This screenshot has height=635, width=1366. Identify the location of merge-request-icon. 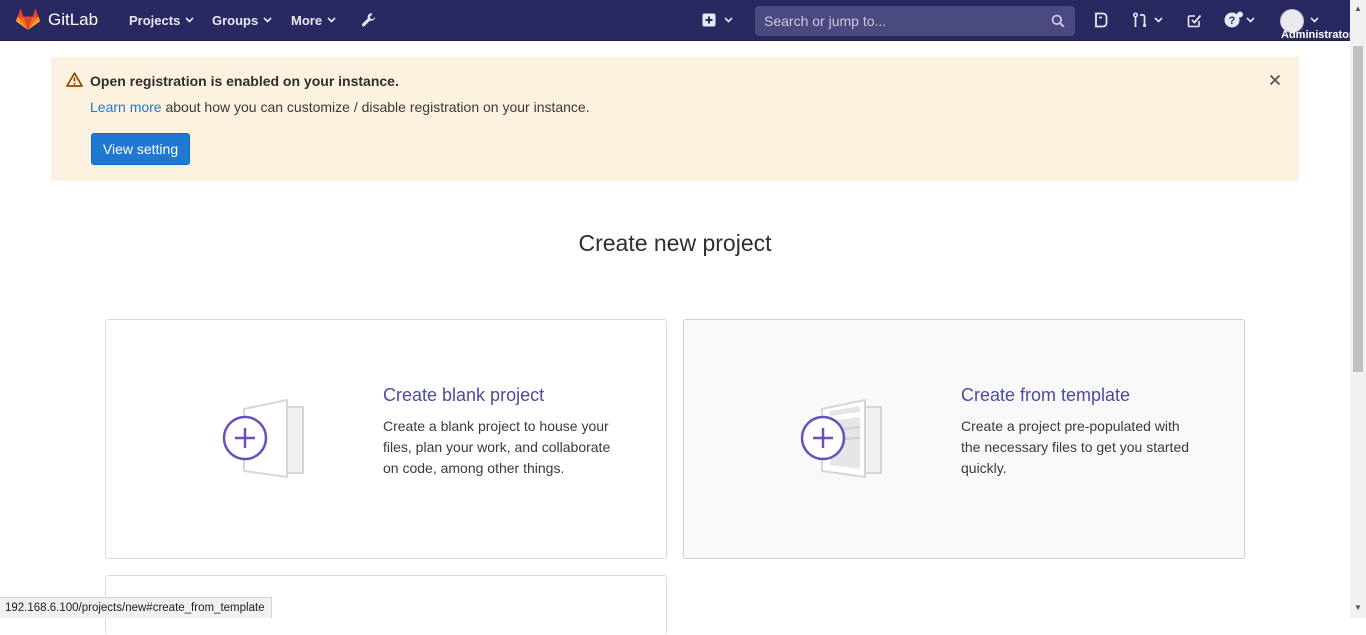
(1139, 20).